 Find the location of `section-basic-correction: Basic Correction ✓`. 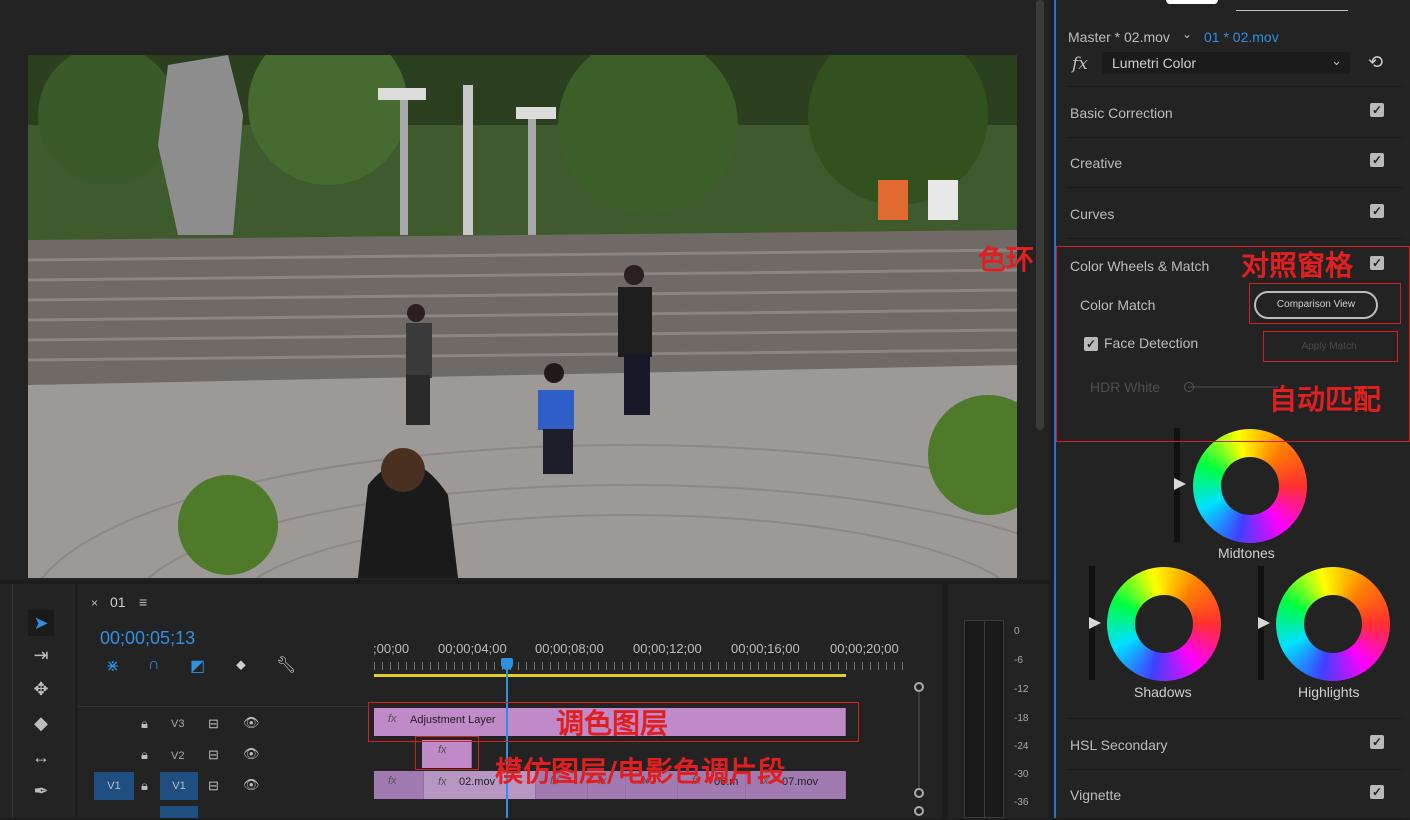

section-basic-correction: Basic Correction ✓ is located at coordinates (1235, 112).